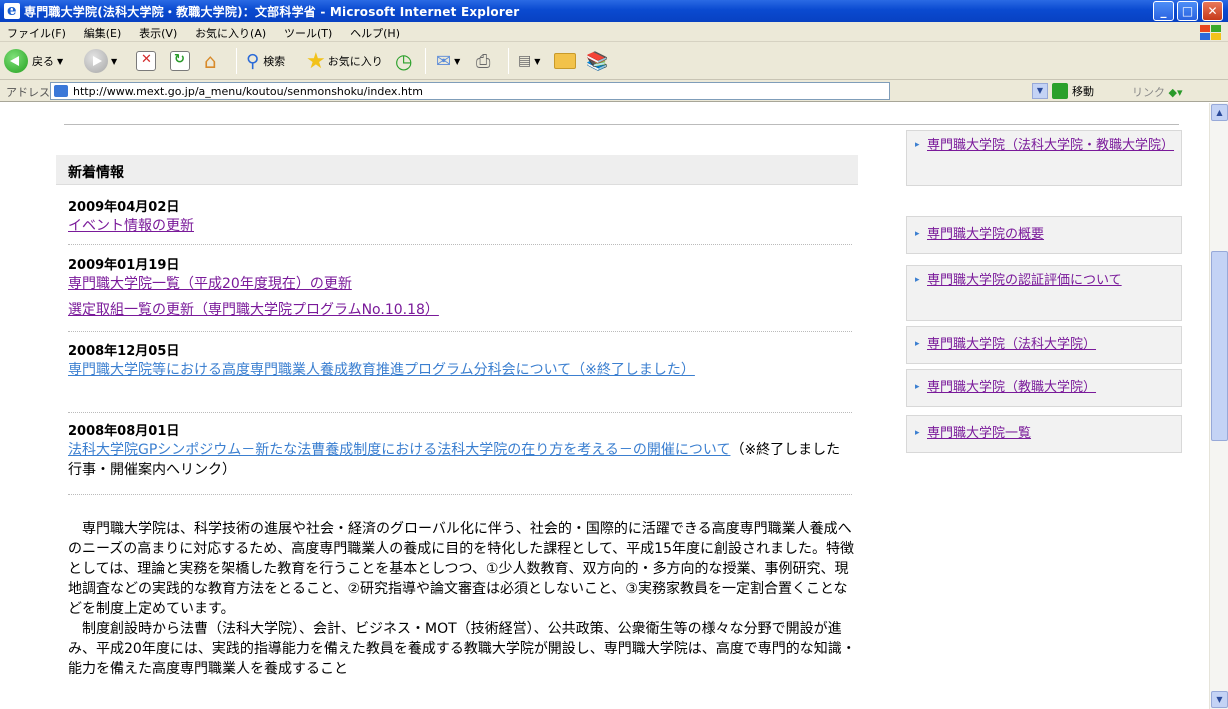 This screenshot has width=1228, height=709. Describe the element at coordinates (96, 61) in the screenshot. I see `forward-arrow-icon` at that location.